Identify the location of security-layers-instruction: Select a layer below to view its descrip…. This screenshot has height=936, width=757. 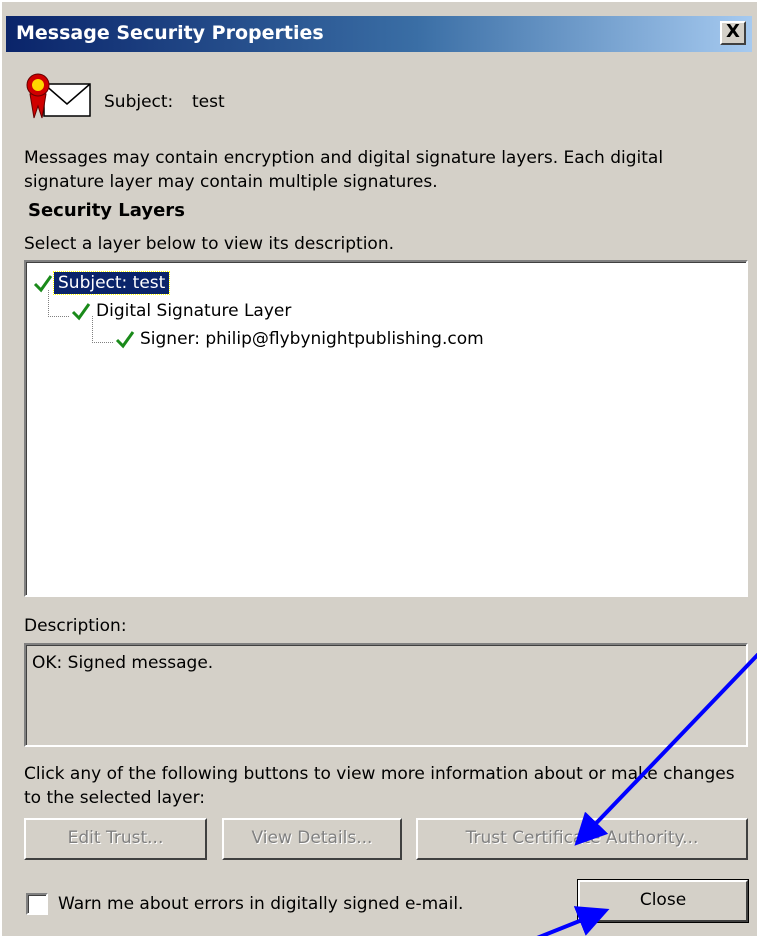
(209, 244).